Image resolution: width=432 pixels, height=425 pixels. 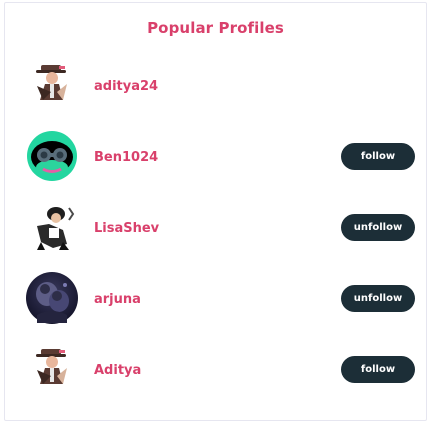 I want to click on panel-title: Popular Profiles, so click(x=215, y=28).